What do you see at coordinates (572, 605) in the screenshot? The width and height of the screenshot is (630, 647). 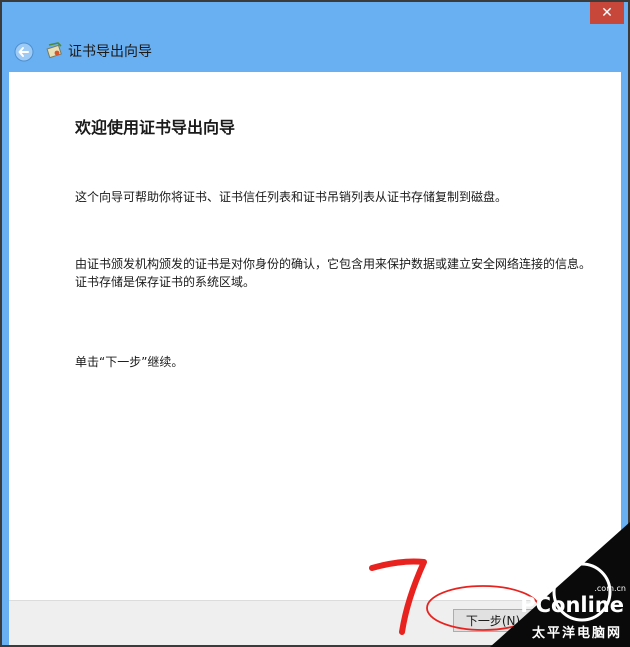 I see `watermark-brand: PConline` at bounding box center [572, 605].